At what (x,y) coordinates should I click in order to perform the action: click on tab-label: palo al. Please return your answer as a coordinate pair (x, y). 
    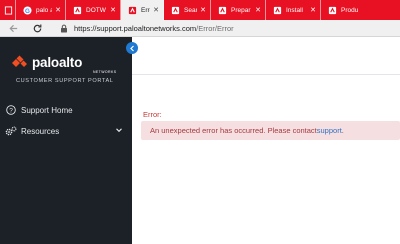
    Looking at the image, I should click on (44, 10).